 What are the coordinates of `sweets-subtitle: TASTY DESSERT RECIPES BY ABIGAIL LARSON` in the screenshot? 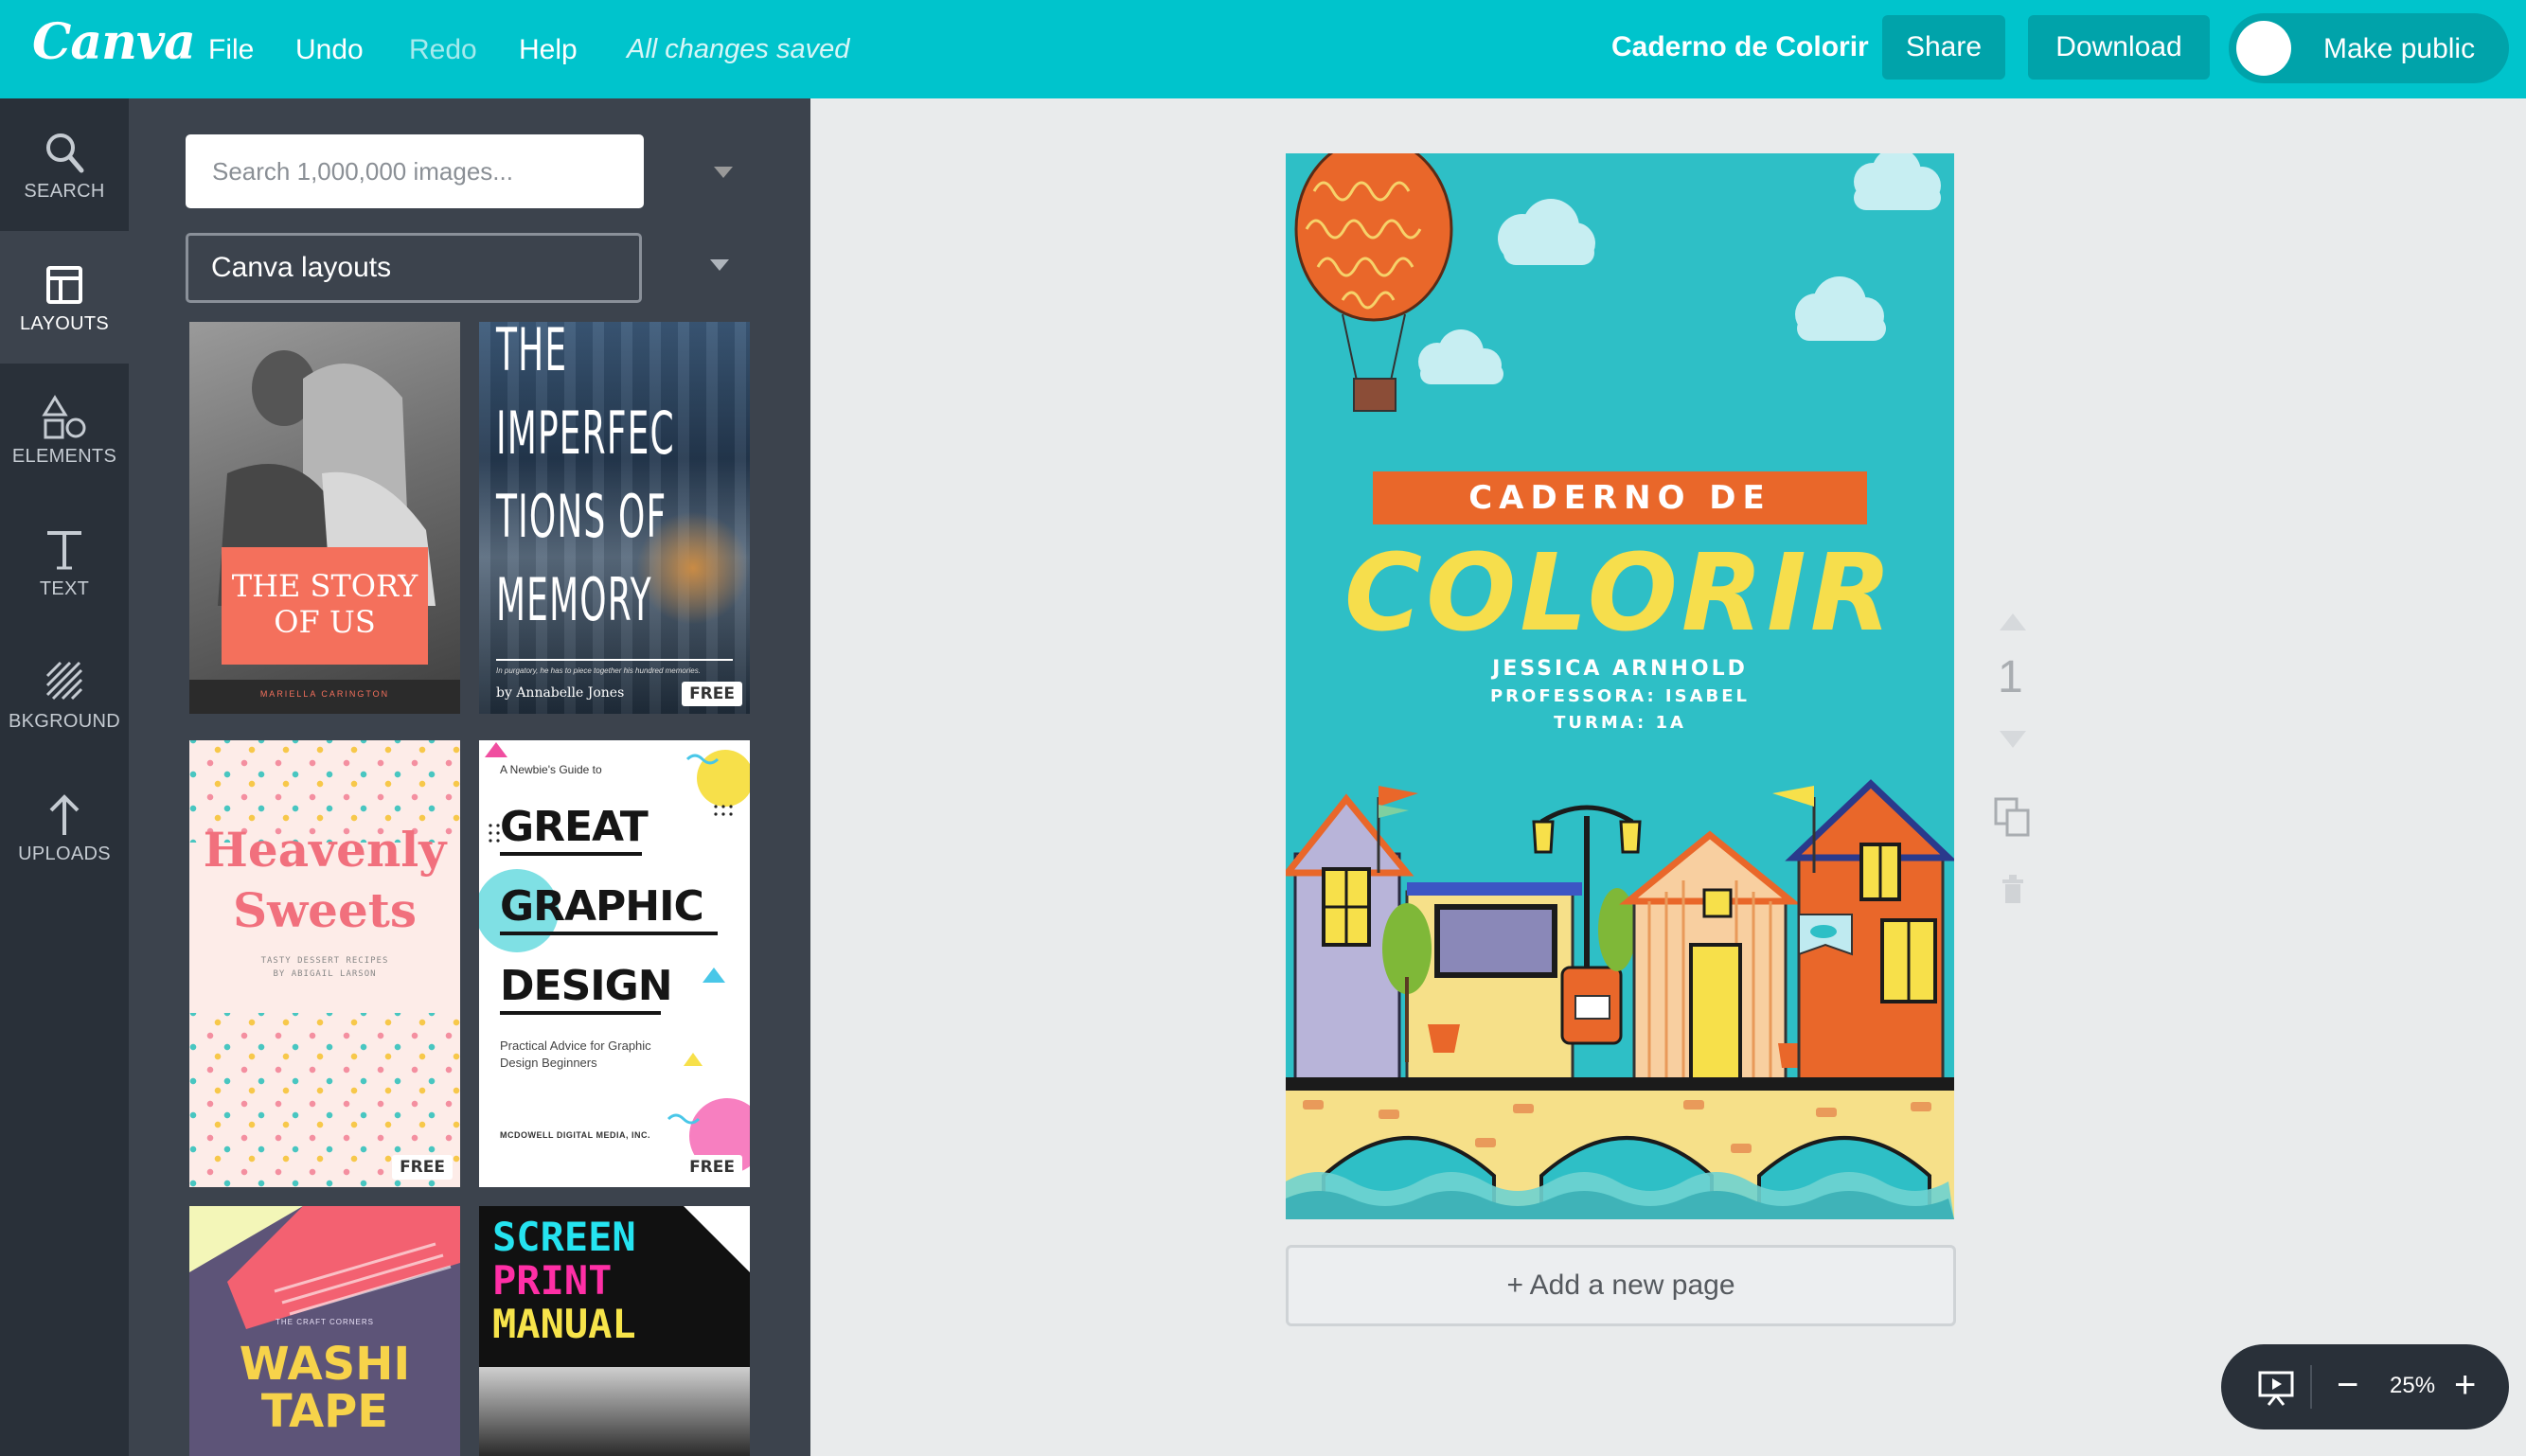 It's located at (324, 968).